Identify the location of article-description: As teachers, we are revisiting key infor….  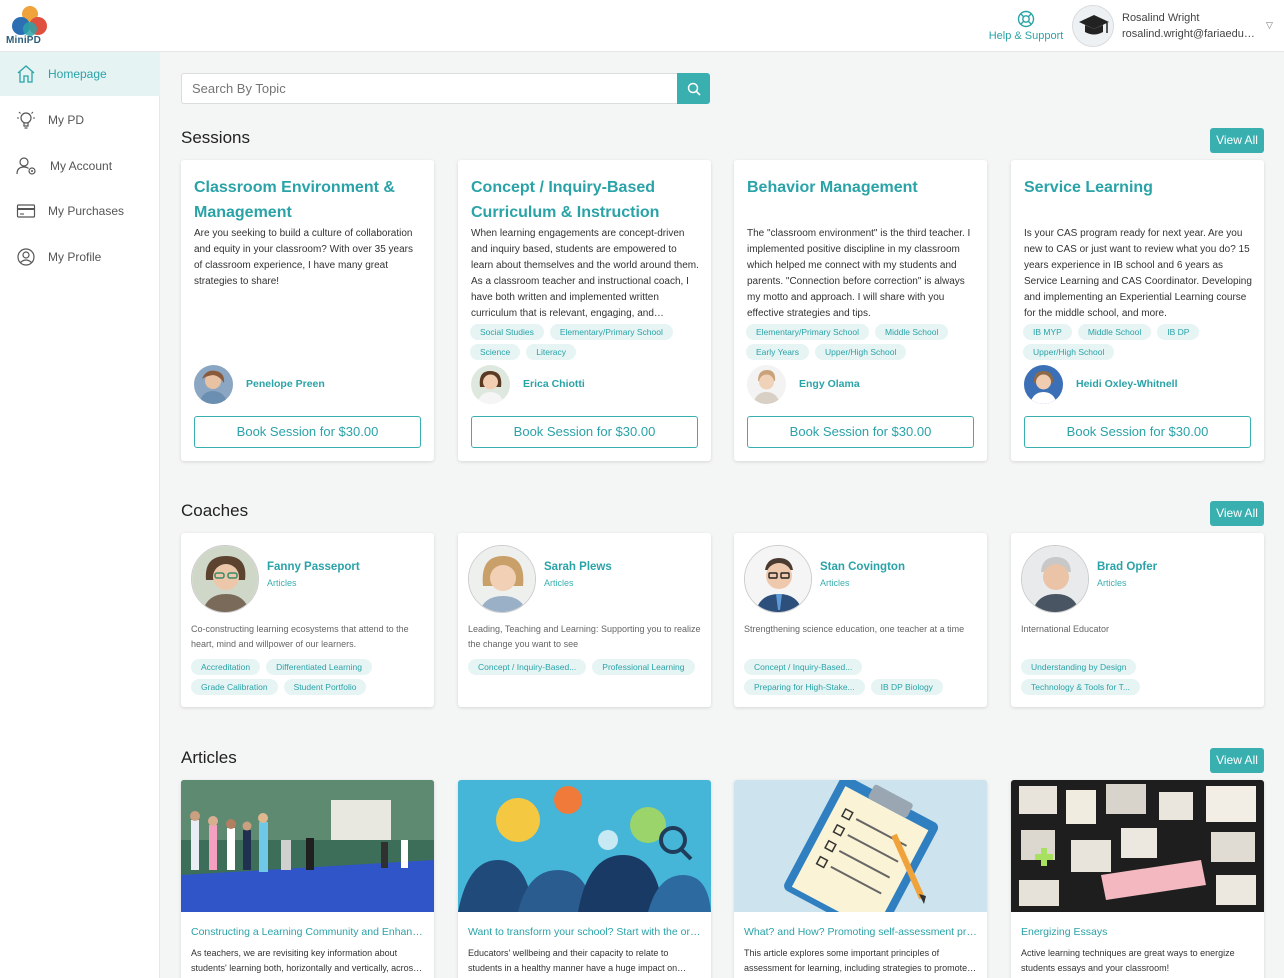
(304, 960).